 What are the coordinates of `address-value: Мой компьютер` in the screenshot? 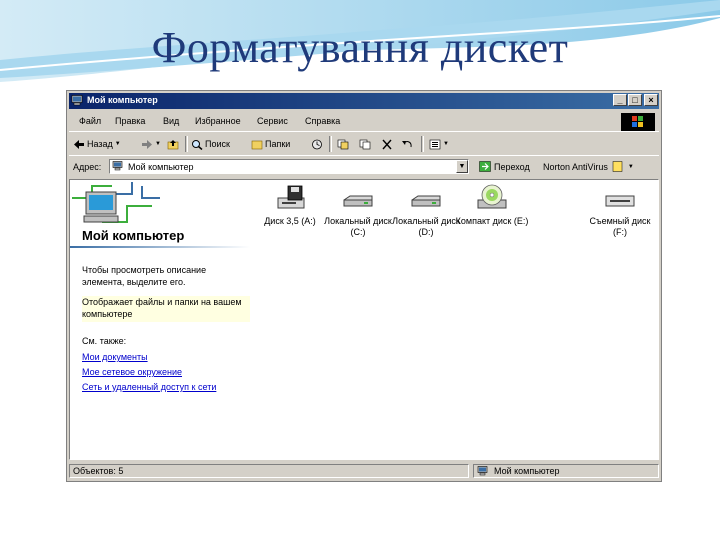 It's located at (161, 167).